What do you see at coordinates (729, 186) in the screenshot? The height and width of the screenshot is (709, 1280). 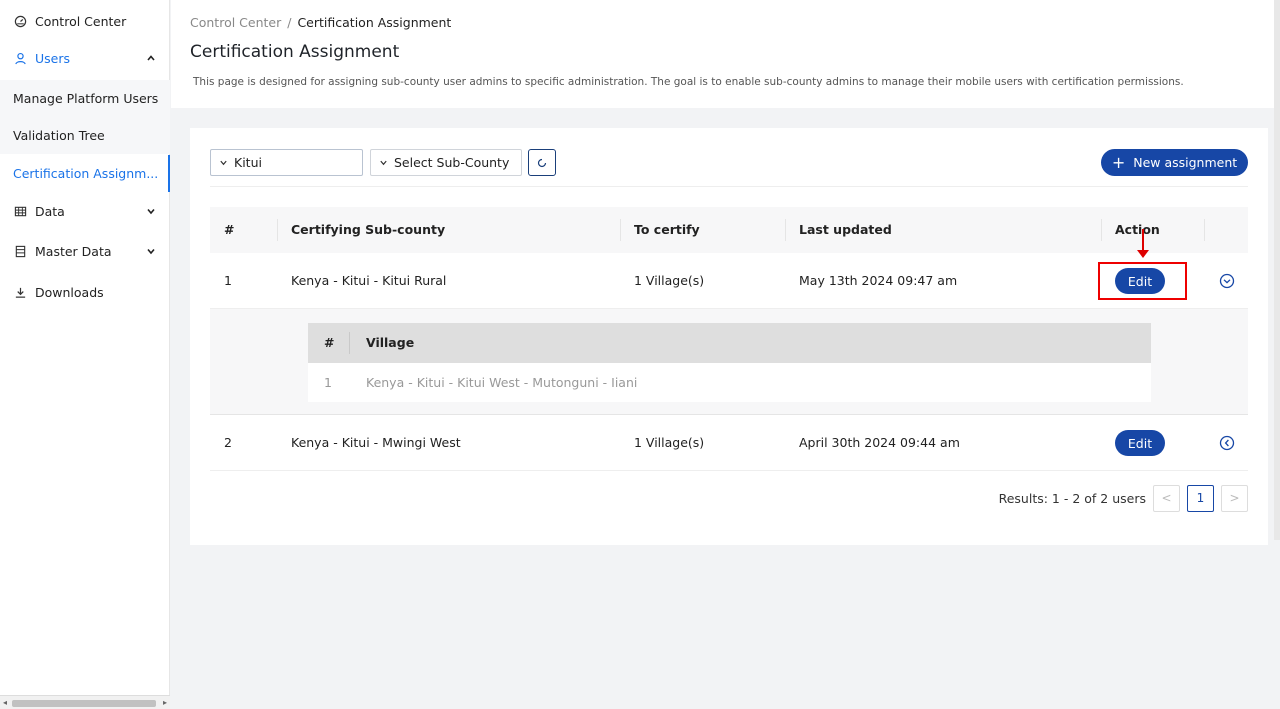 I see `divider` at bounding box center [729, 186].